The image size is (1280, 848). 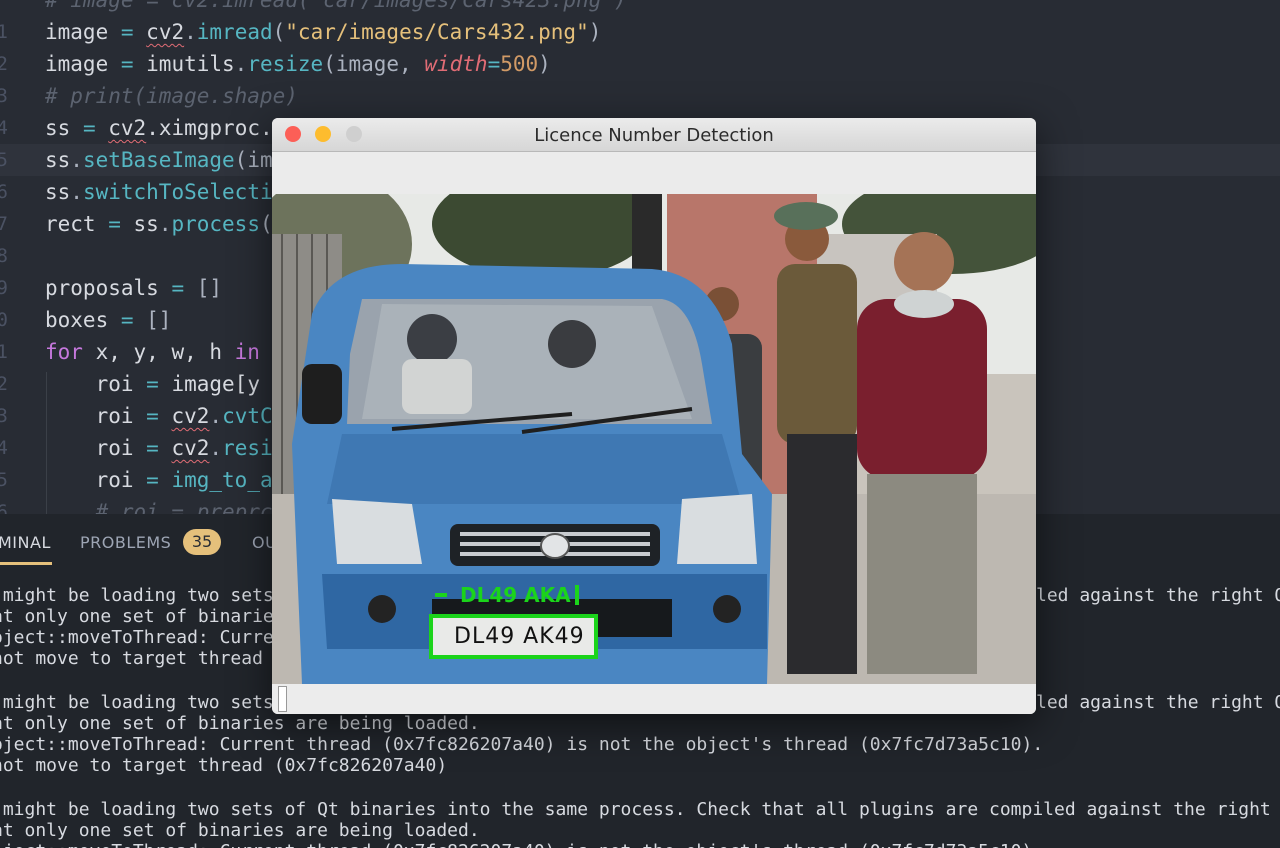 I want to click on code-text: roi = cv2.cvtC, so click(x=159, y=416).